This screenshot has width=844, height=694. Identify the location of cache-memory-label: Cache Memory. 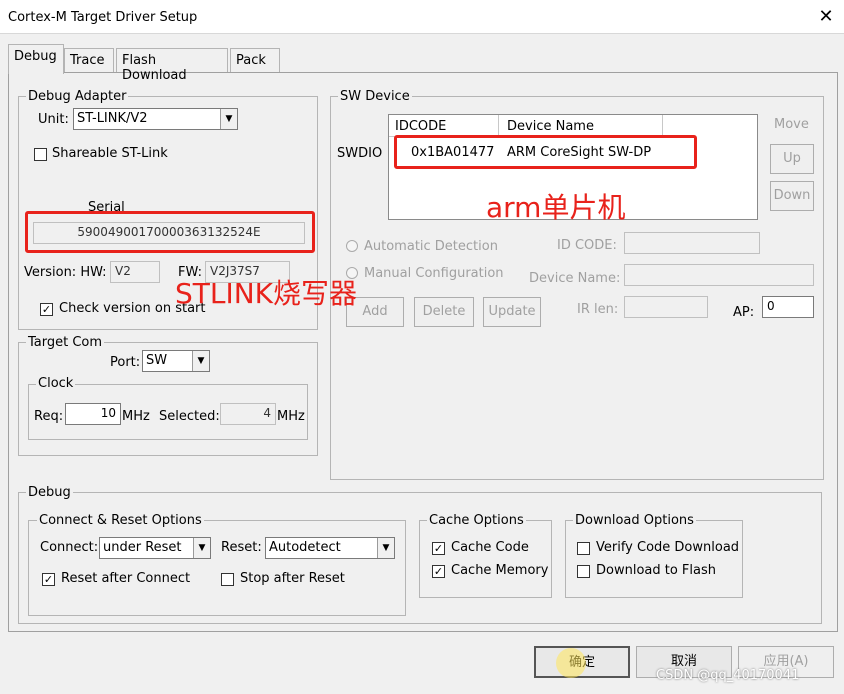
(500, 570).